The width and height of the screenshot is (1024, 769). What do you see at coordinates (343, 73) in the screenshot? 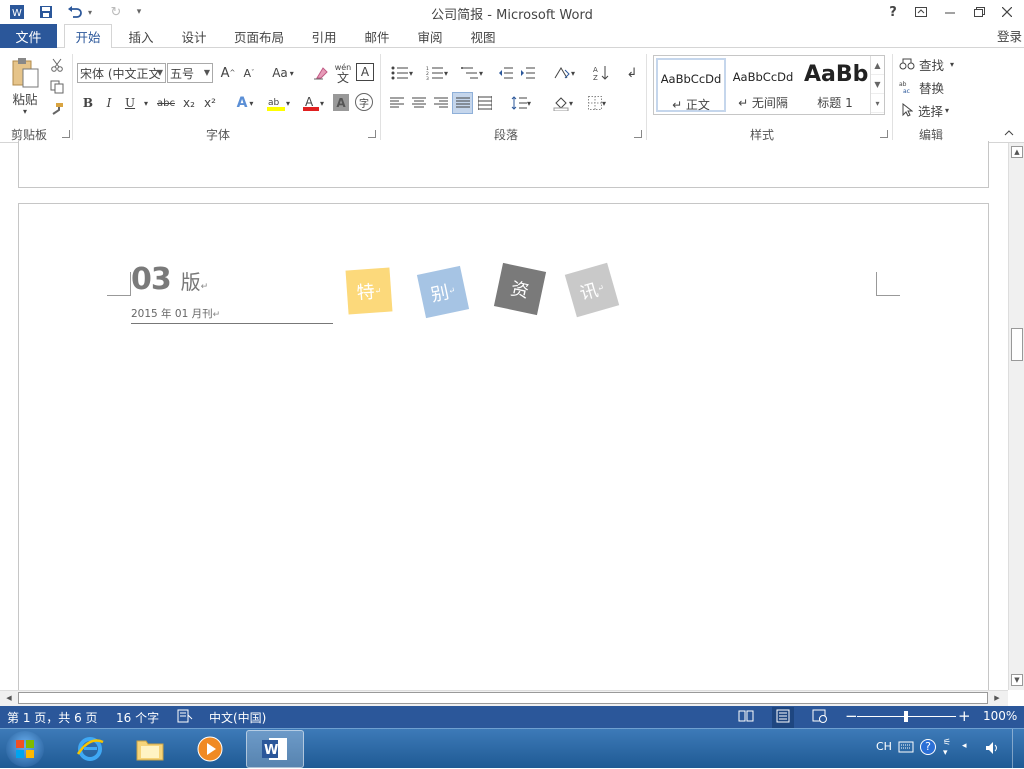
I see `phonetic-guide-button: wén 文` at bounding box center [343, 73].